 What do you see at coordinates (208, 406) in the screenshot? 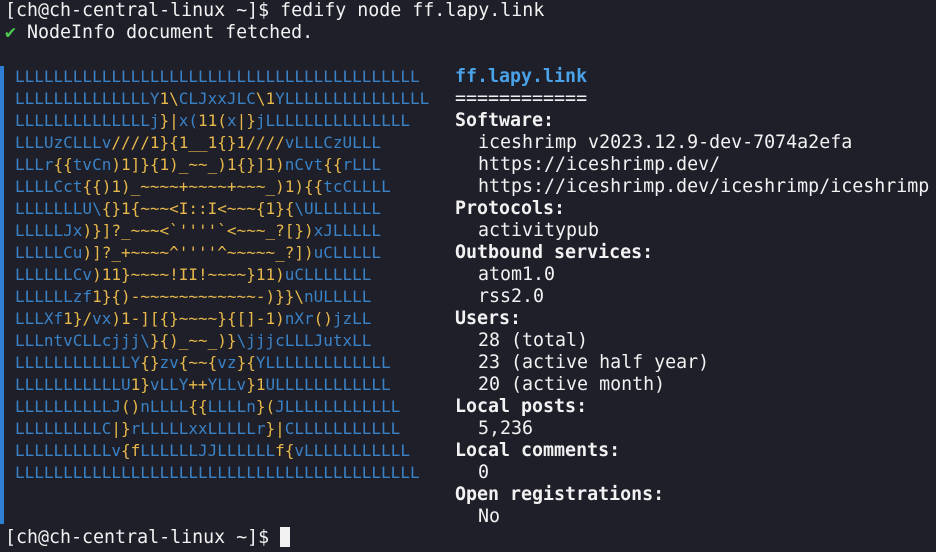
I see `ascii-art-row: LLLLLLLLLLJ()nLLLL{{LLLLn}(JLLLLLLLLLLLL` at bounding box center [208, 406].